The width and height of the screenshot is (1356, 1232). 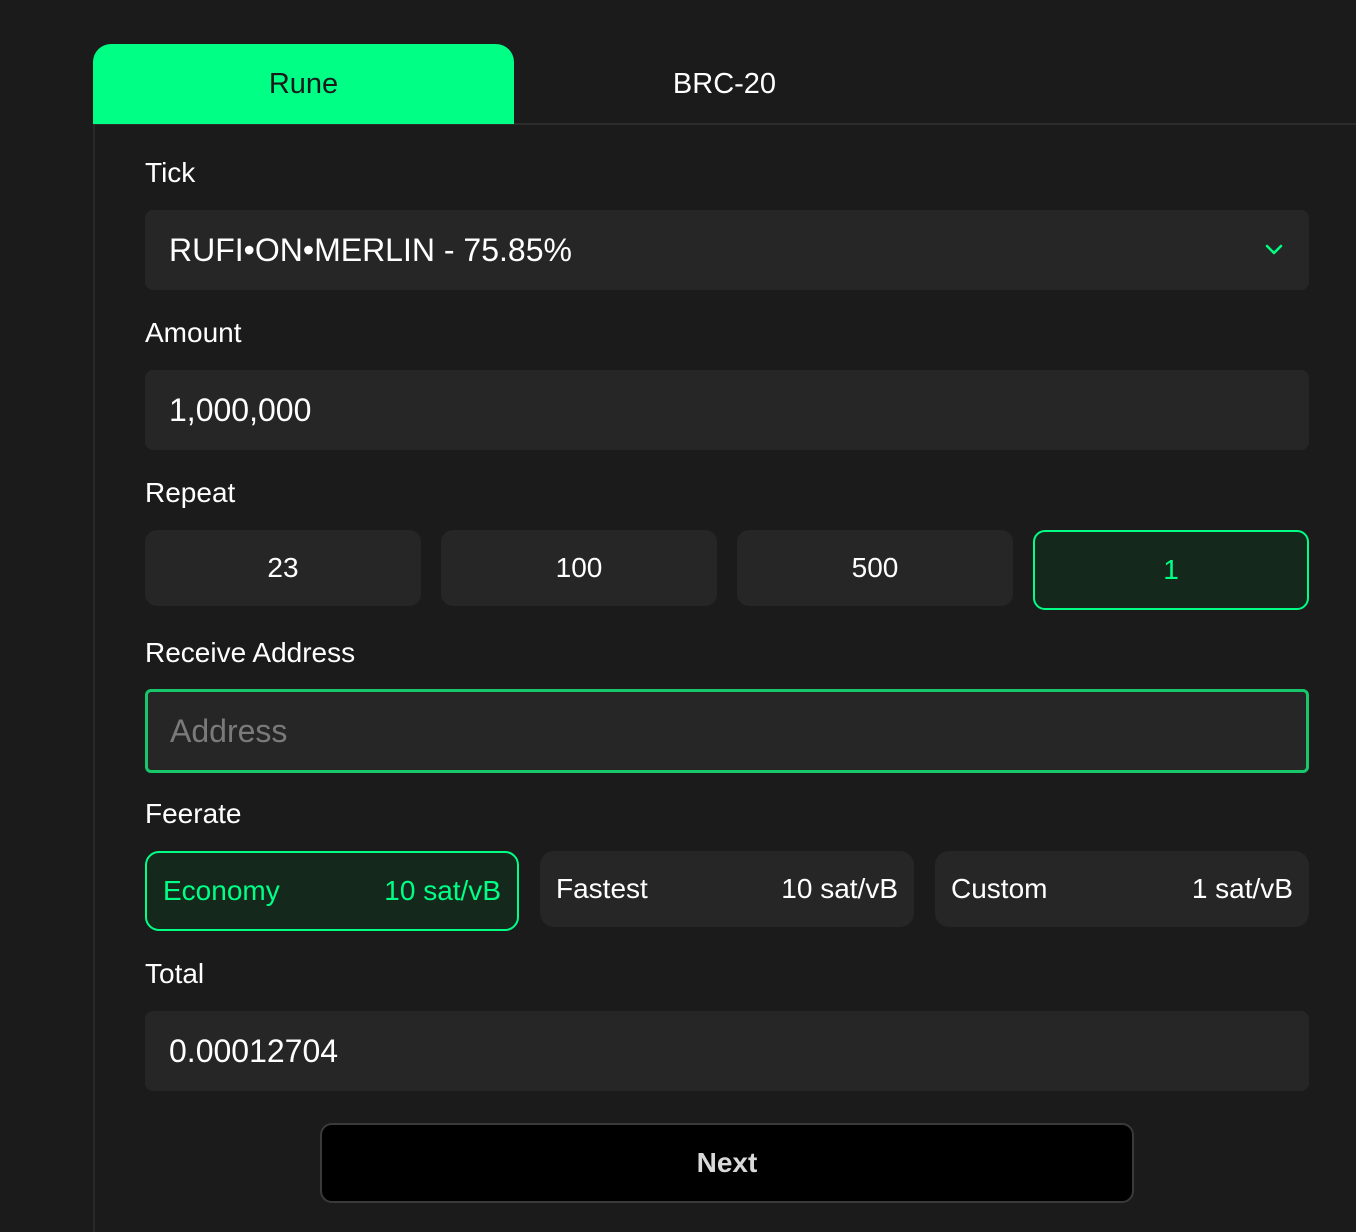 I want to click on fee-option-economy: Economy 10 sat/vB, so click(x=332, y=891).